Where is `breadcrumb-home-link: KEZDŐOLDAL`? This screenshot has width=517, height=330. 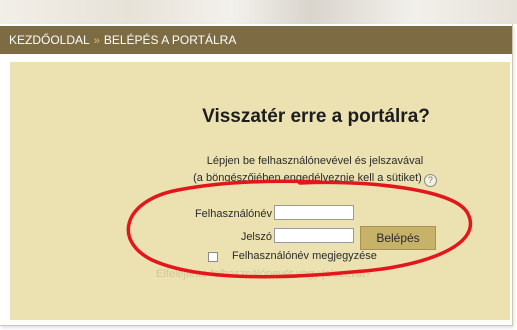 breadcrumb-home-link: KEZDŐOLDAL is located at coordinates (49, 40).